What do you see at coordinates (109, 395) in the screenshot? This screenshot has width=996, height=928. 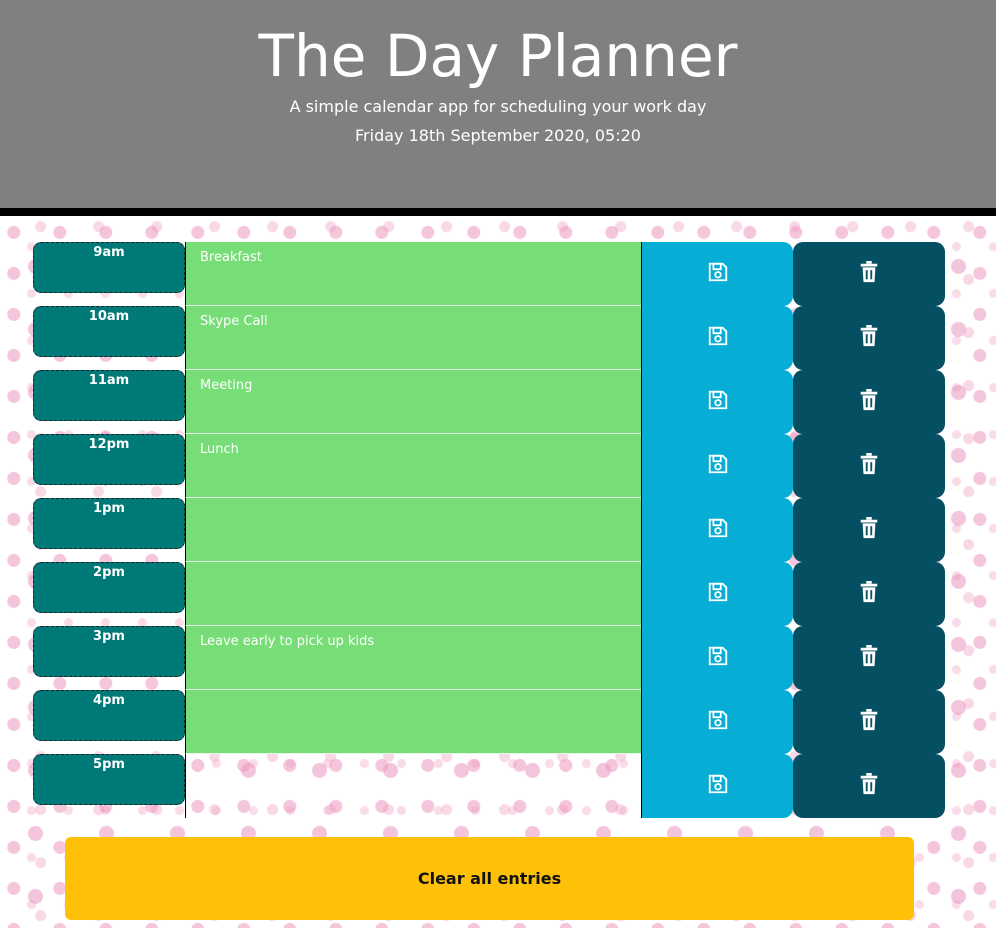 I see `hour-label: 11am` at bounding box center [109, 395].